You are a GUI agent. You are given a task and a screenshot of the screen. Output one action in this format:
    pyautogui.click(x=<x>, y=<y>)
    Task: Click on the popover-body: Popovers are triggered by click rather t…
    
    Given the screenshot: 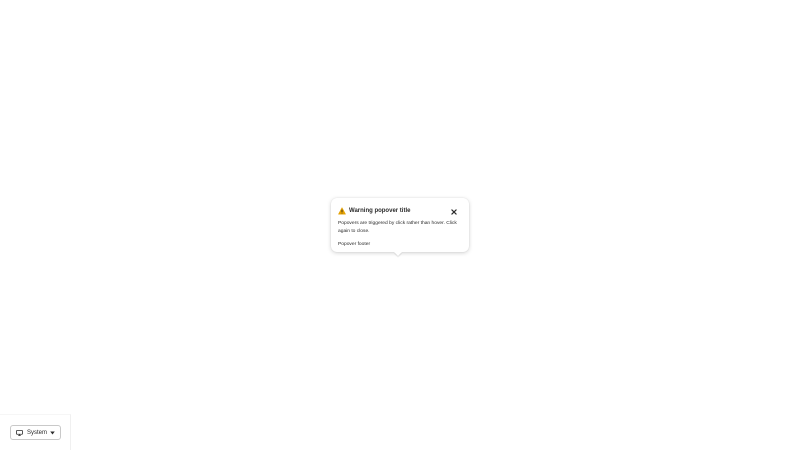 What is the action you would take?
    pyautogui.click(x=397, y=227)
    